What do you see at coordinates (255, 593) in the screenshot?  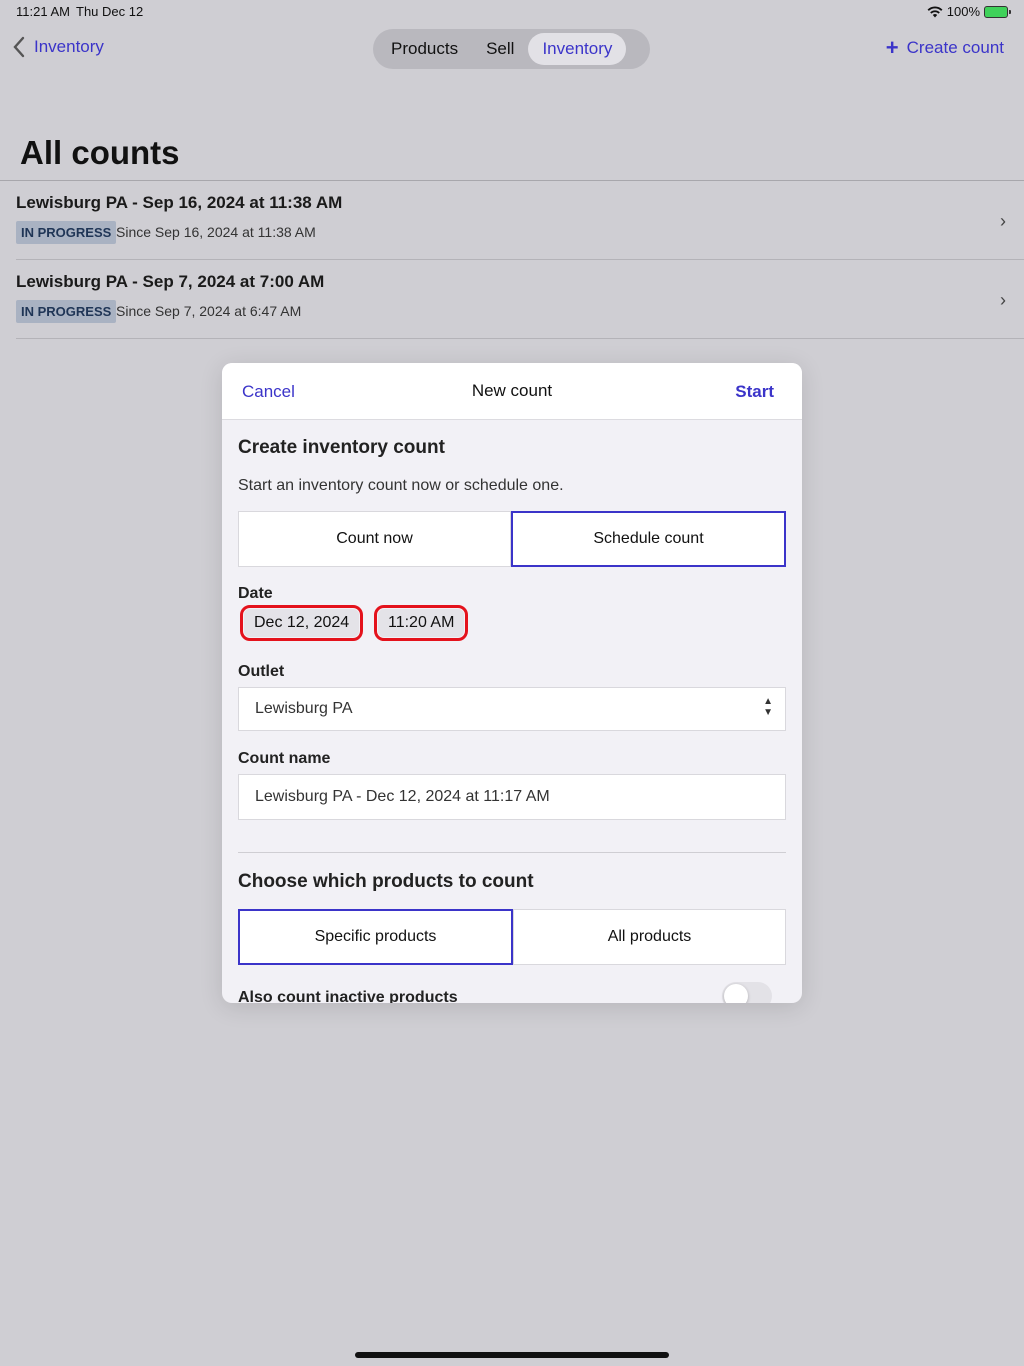 I see `date-label: Date` at bounding box center [255, 593].